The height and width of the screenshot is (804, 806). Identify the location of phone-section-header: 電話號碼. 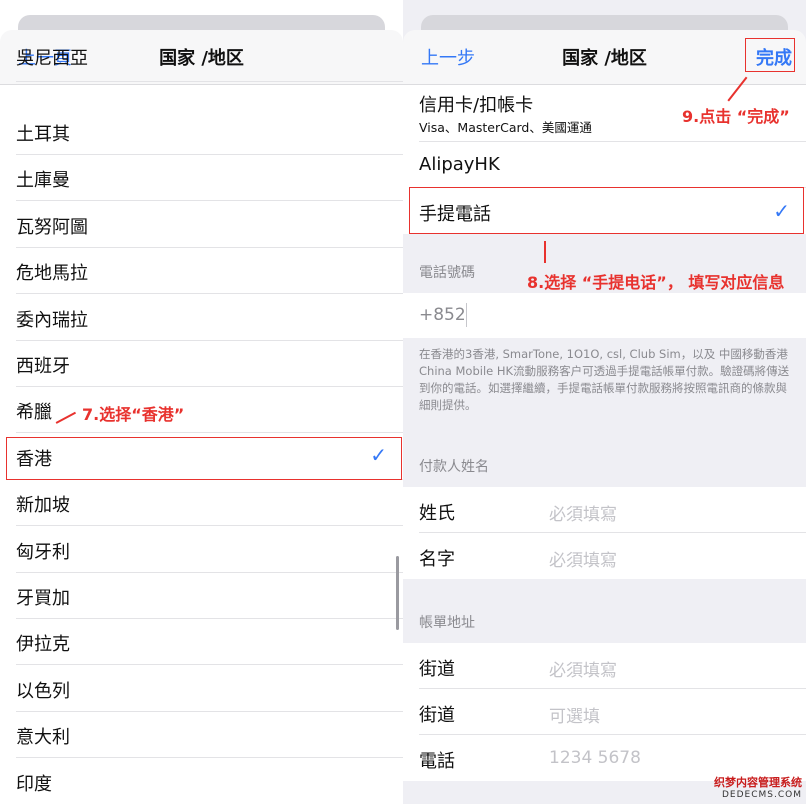
(447, 273).